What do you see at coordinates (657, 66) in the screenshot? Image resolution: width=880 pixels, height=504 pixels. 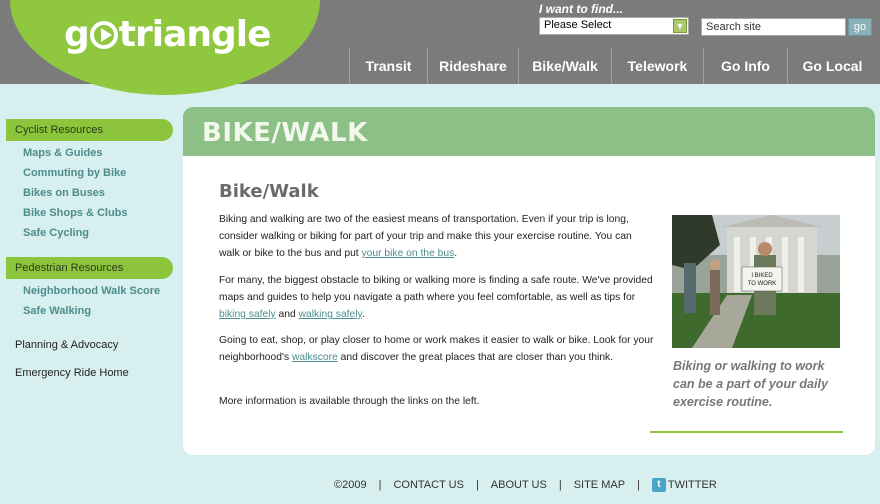 I see `nav-telework: Telework` at bounding box center [657, 66].